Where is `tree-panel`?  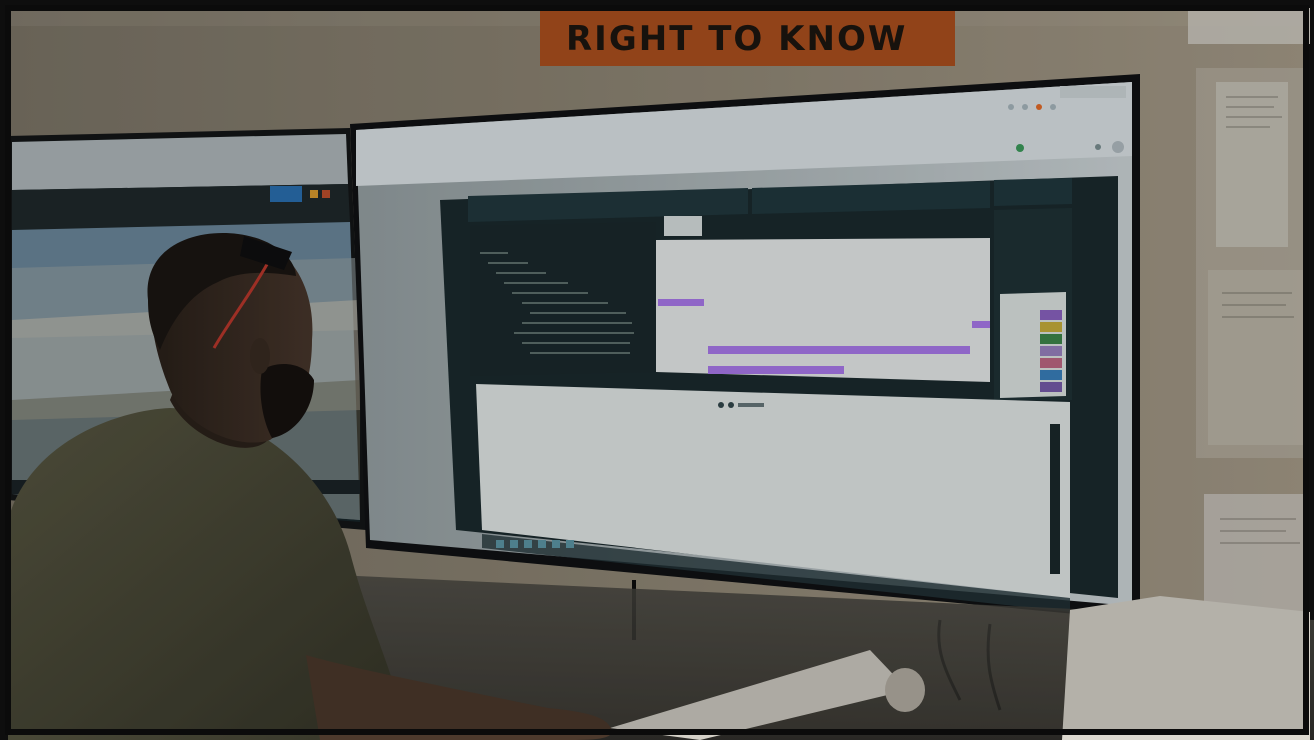 tree-panel is located at coordinates (563, 302).